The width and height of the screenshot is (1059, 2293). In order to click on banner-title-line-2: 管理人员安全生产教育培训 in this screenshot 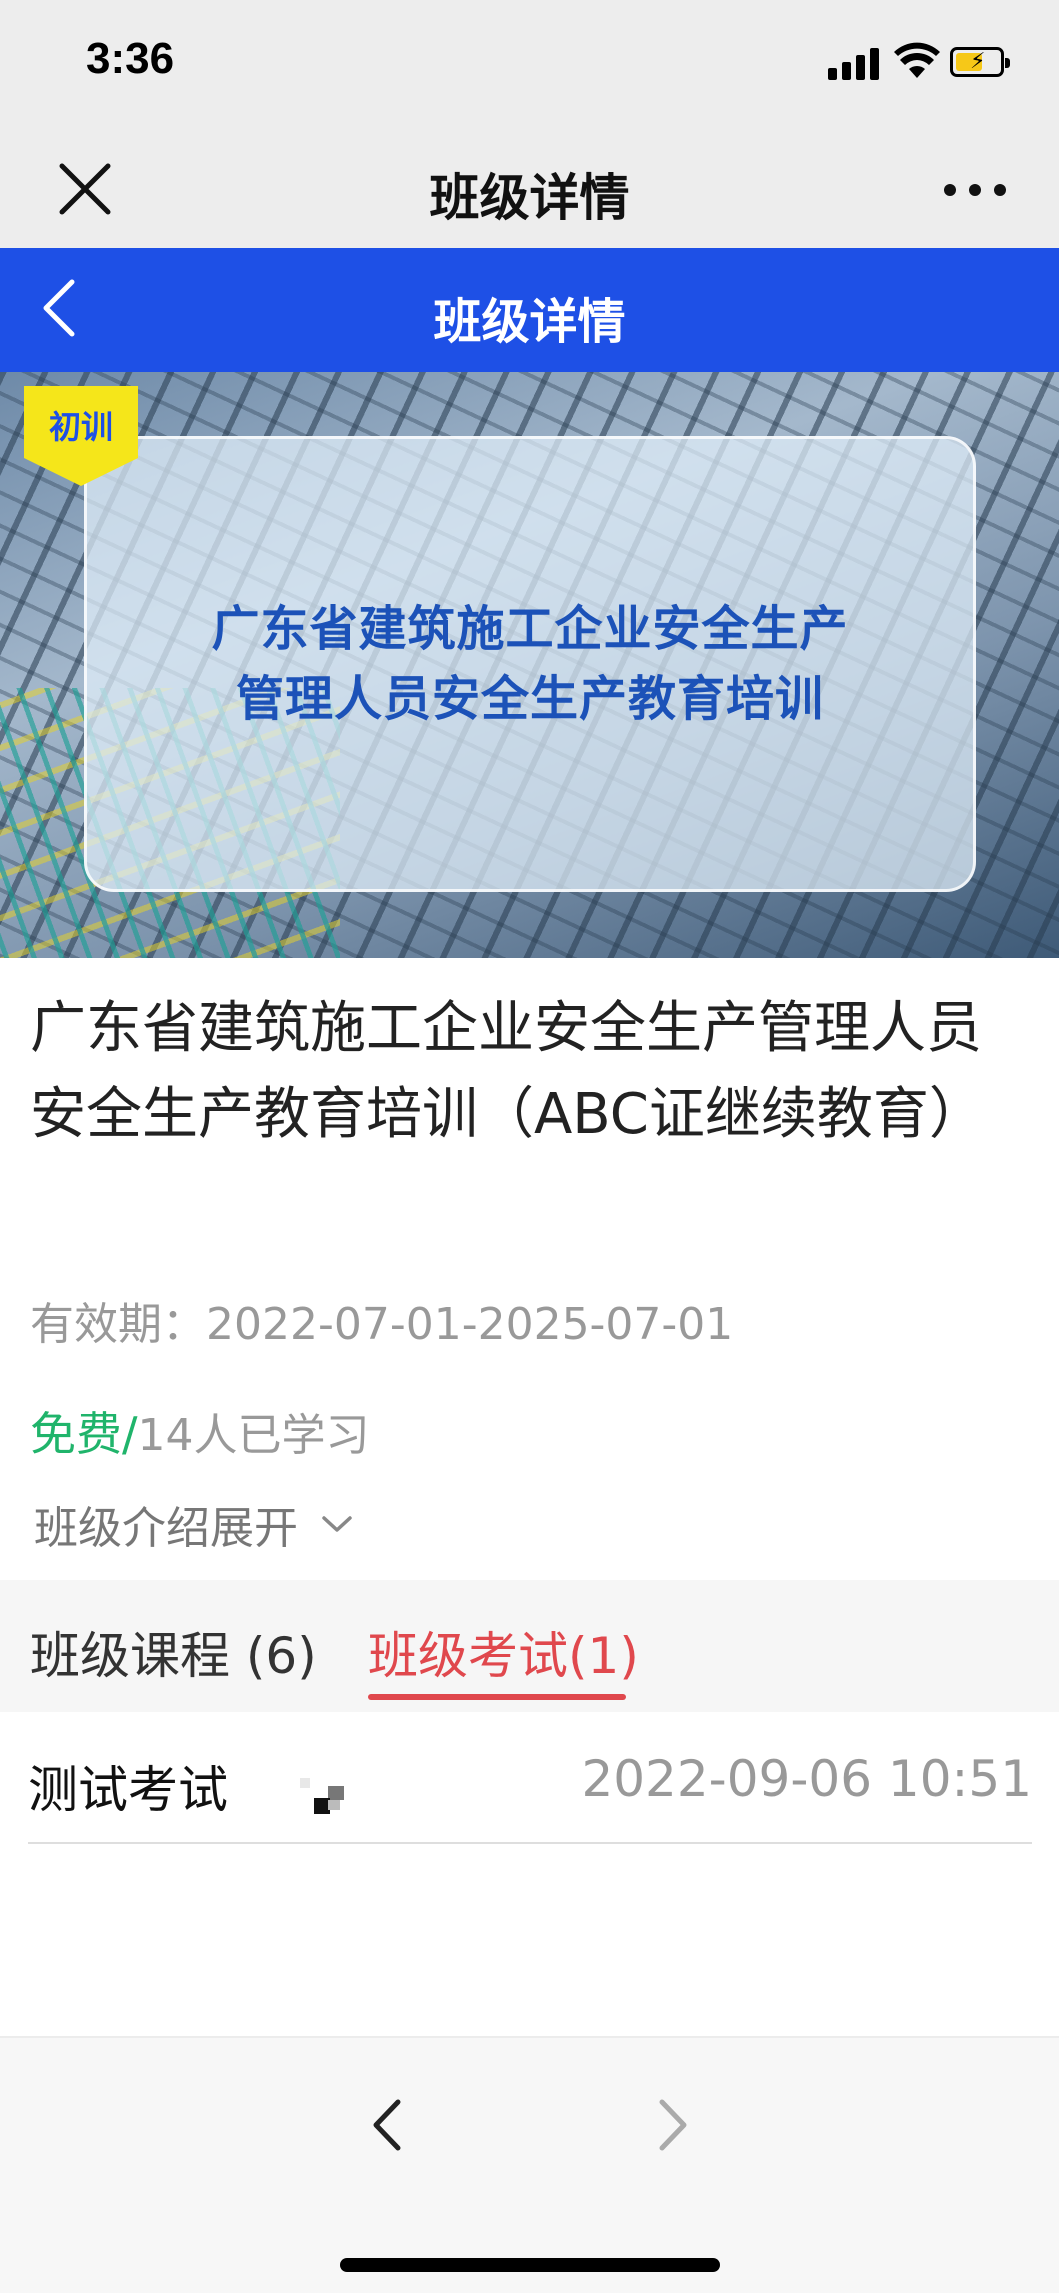, I will do `click(529, 699)`.